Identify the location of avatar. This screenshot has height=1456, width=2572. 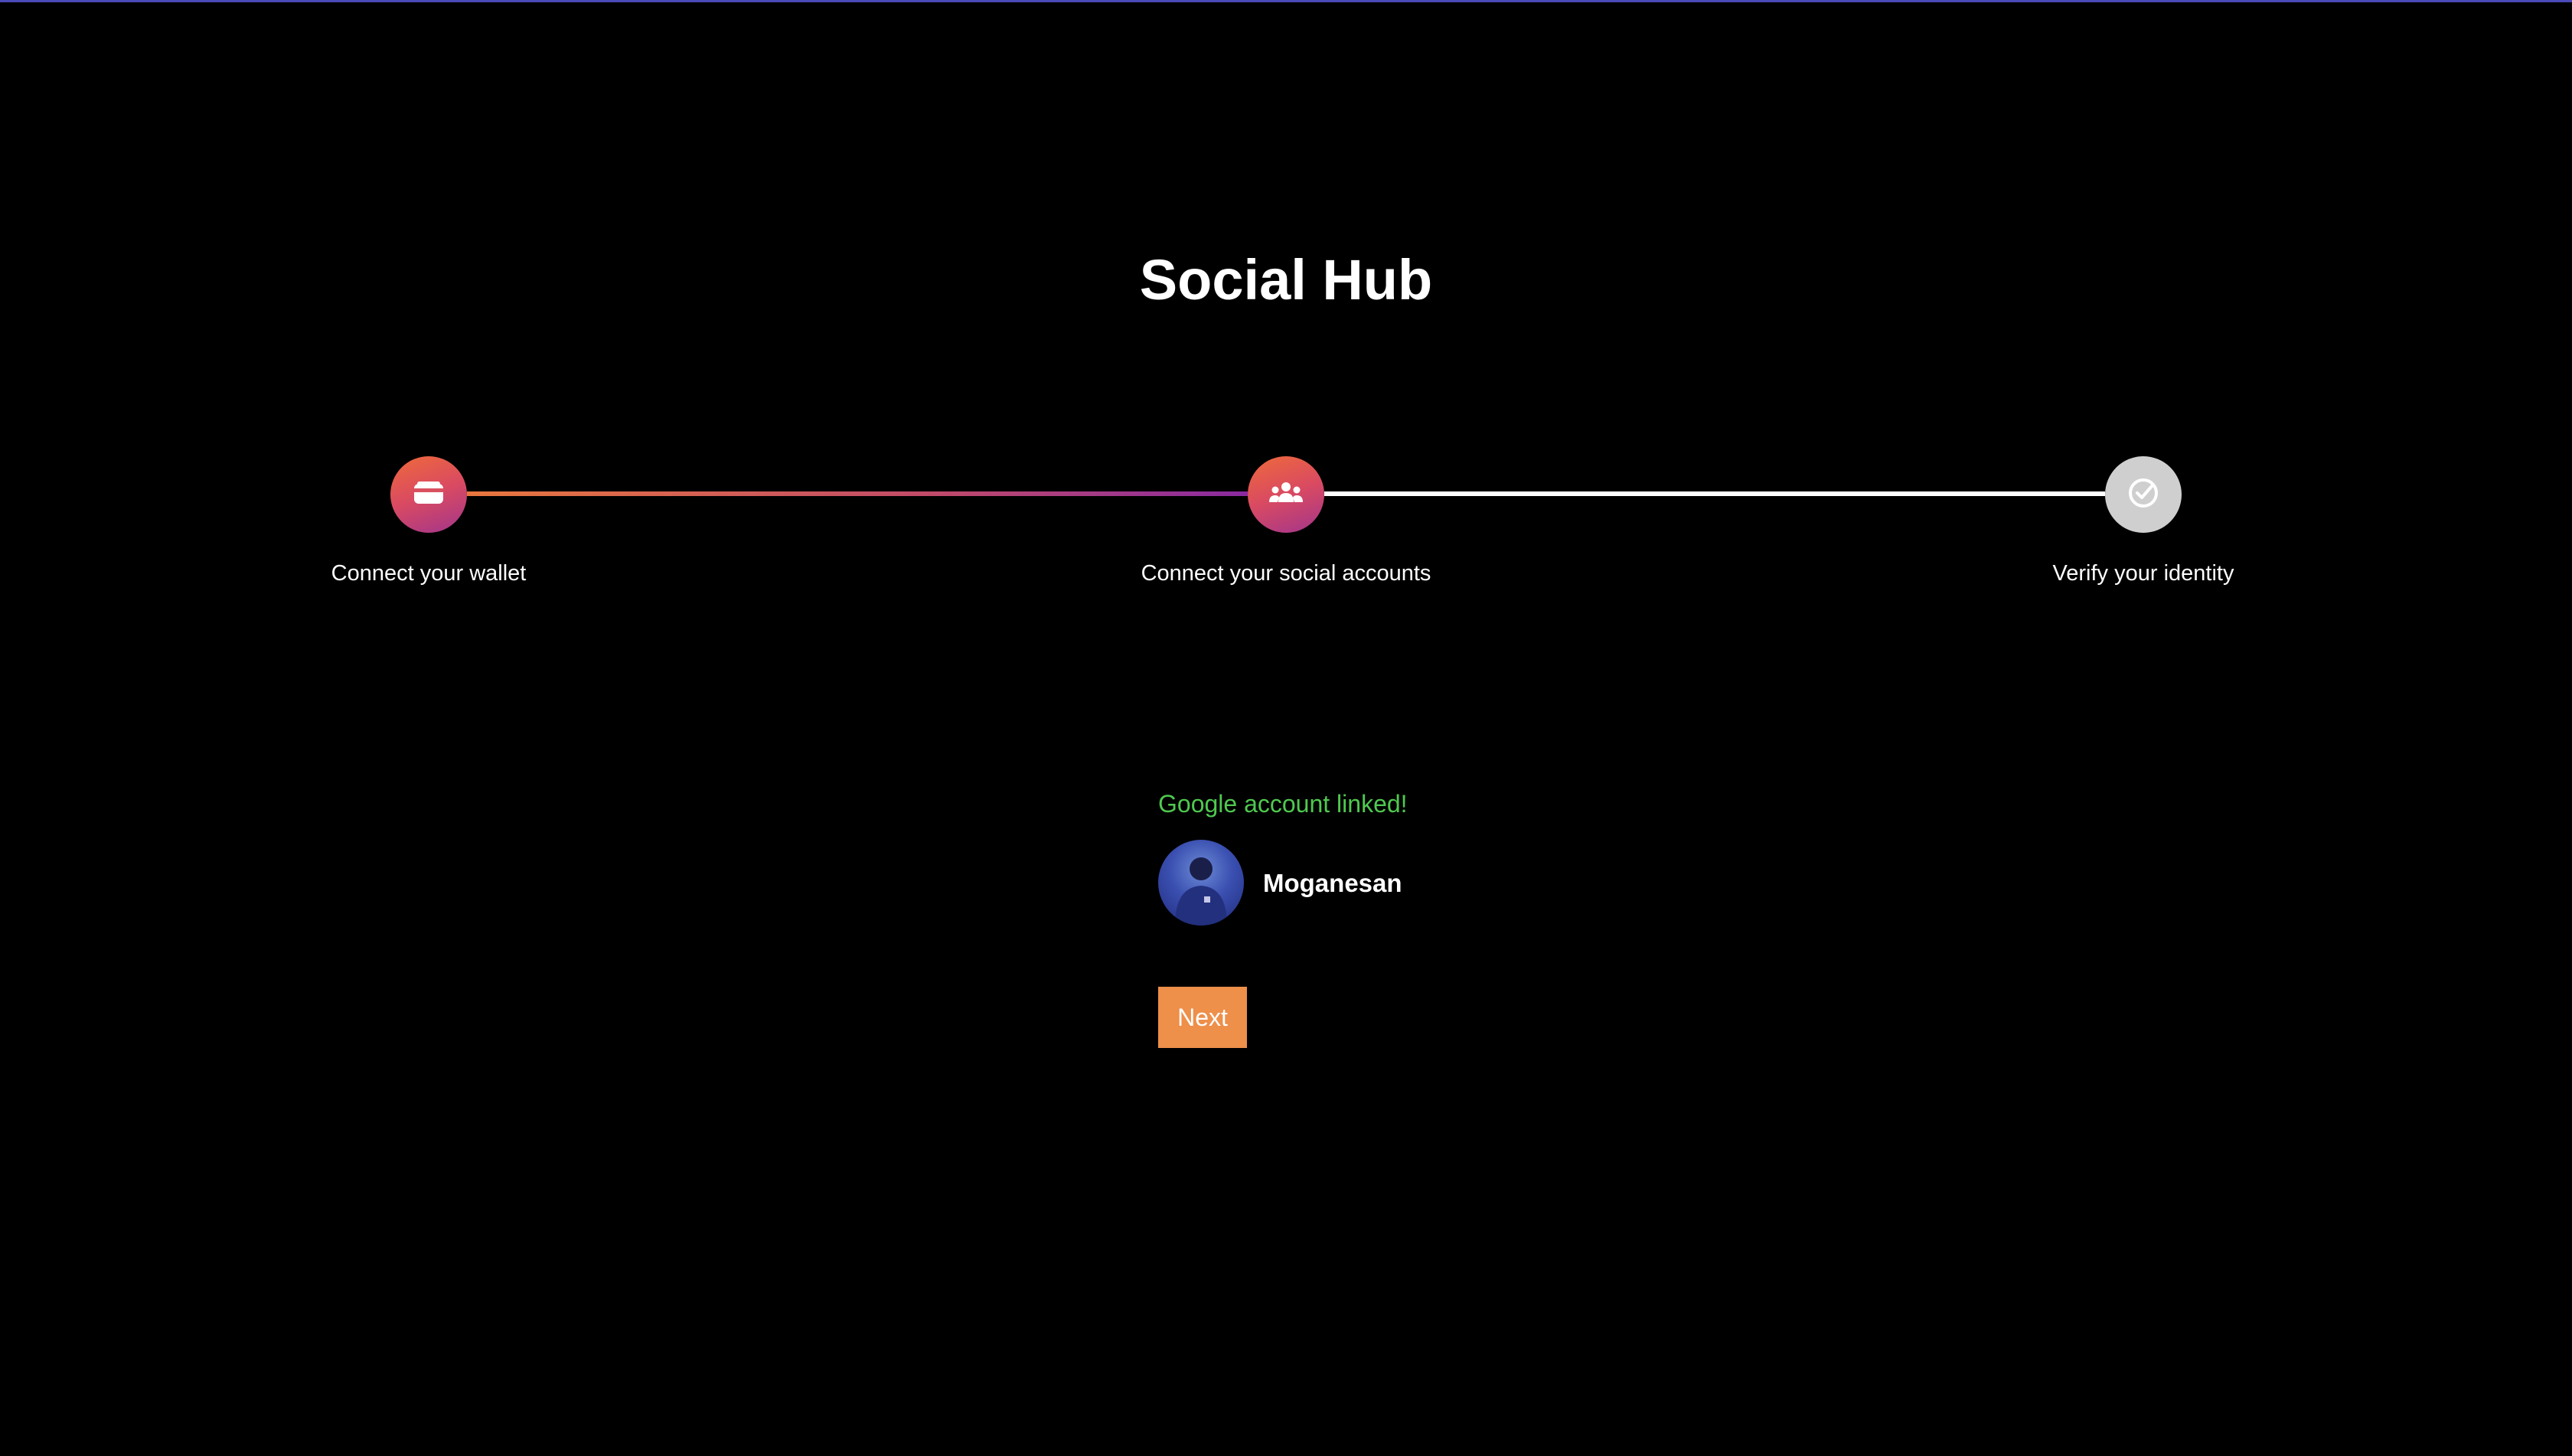
(1201, 883).